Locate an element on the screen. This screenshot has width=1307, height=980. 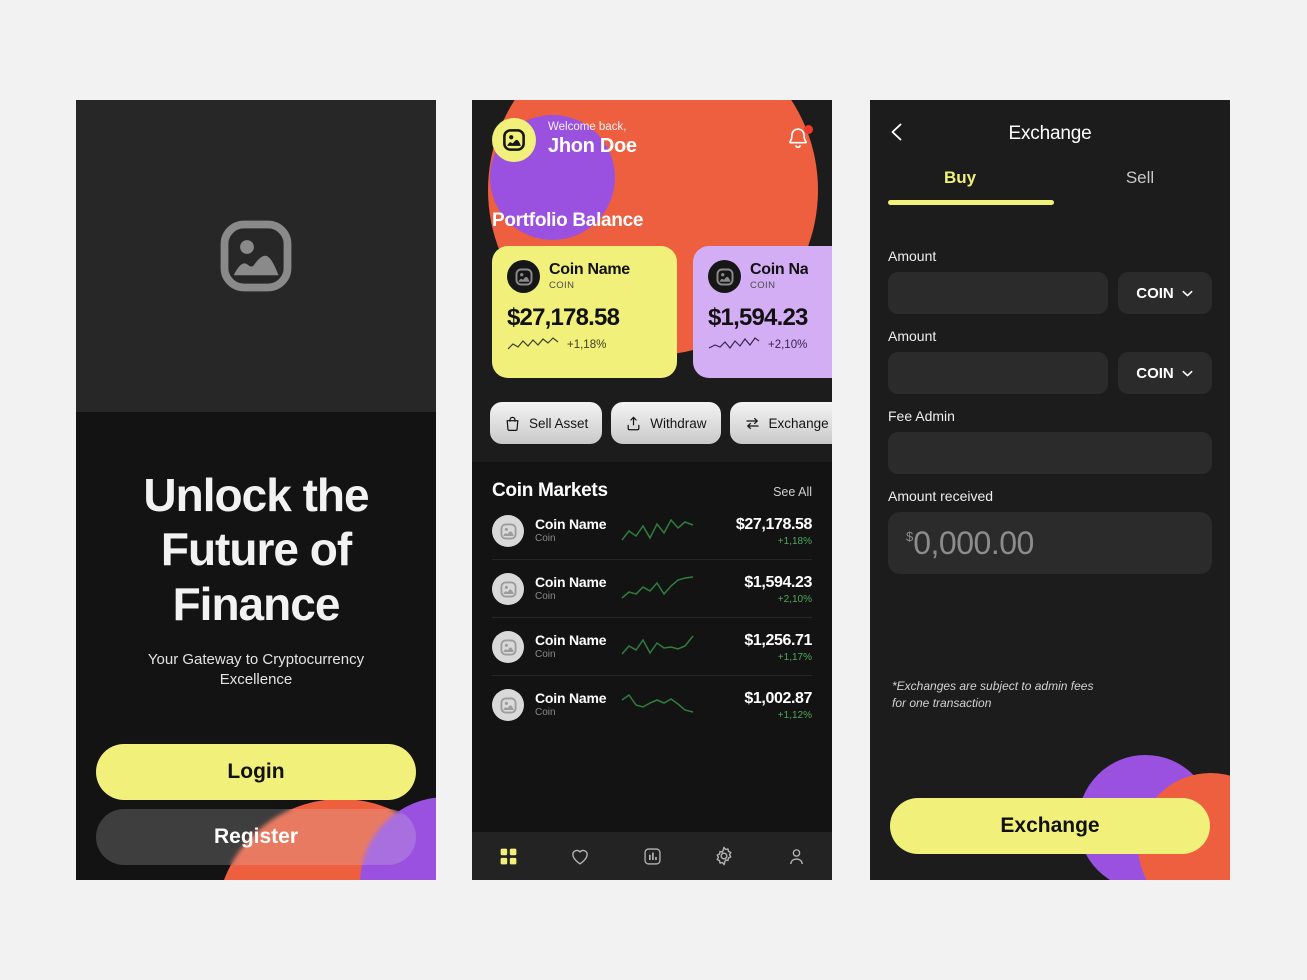
user-row: Welcome back, Jhon Doe is located at coordinates (652, 140).